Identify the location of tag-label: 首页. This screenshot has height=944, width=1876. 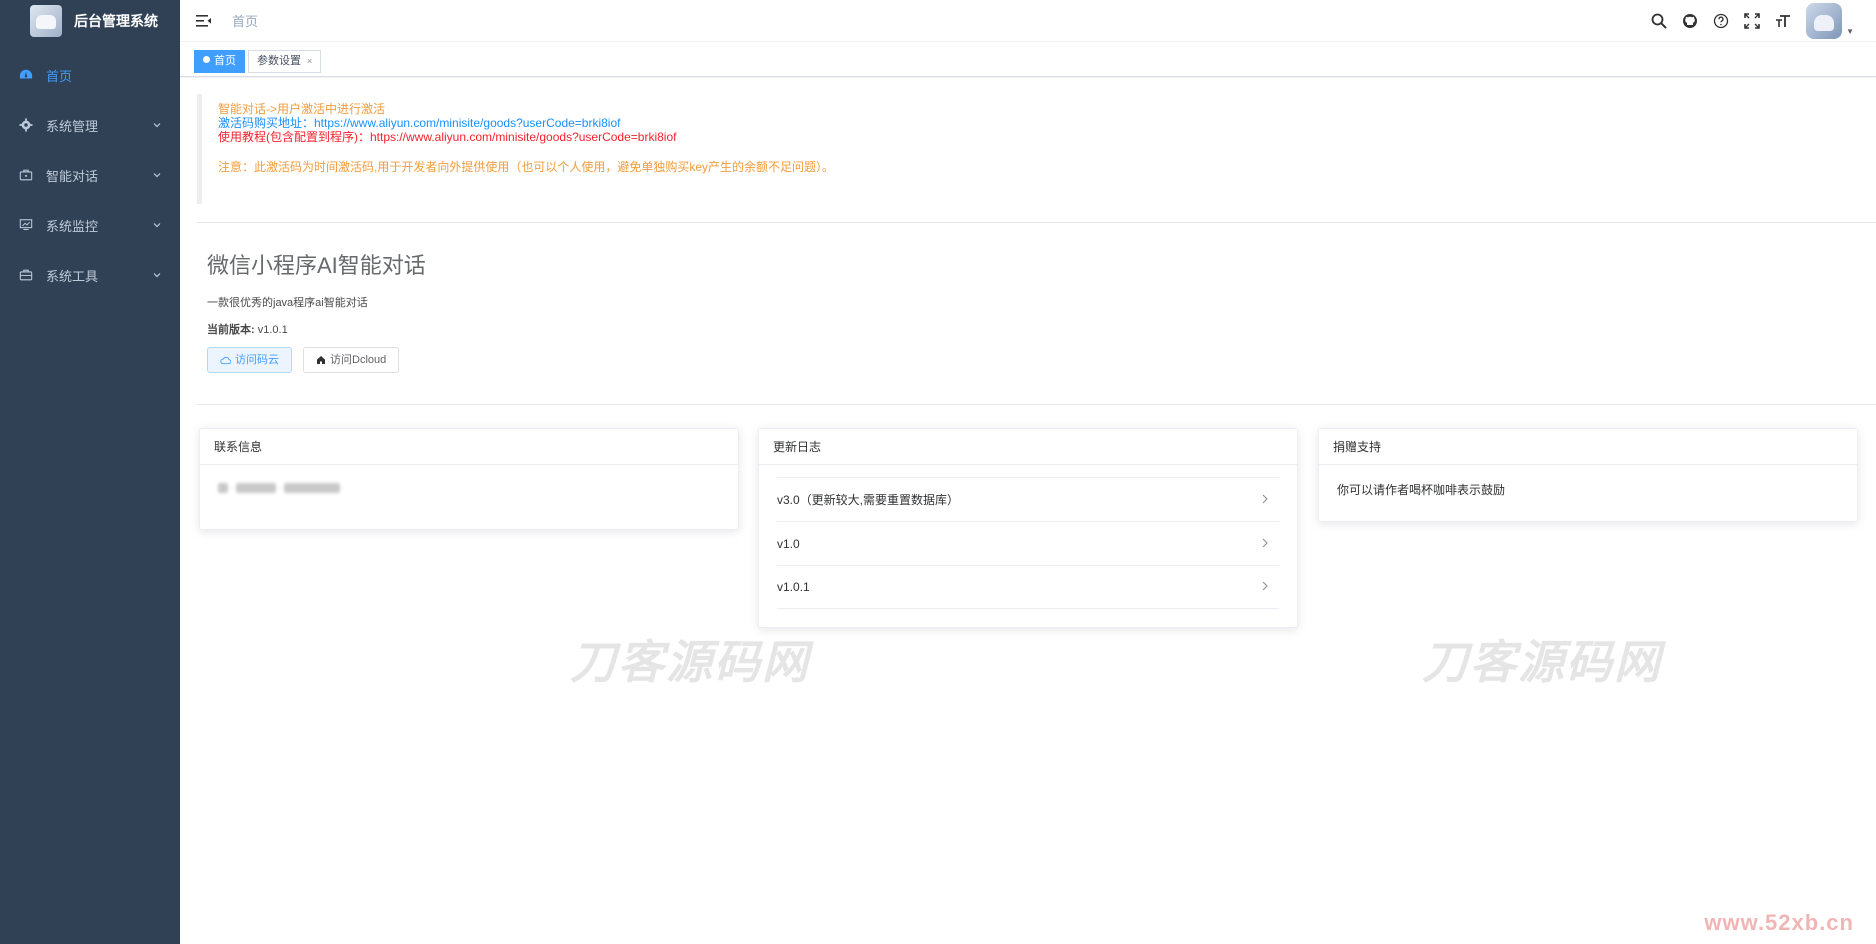
(225, 61).